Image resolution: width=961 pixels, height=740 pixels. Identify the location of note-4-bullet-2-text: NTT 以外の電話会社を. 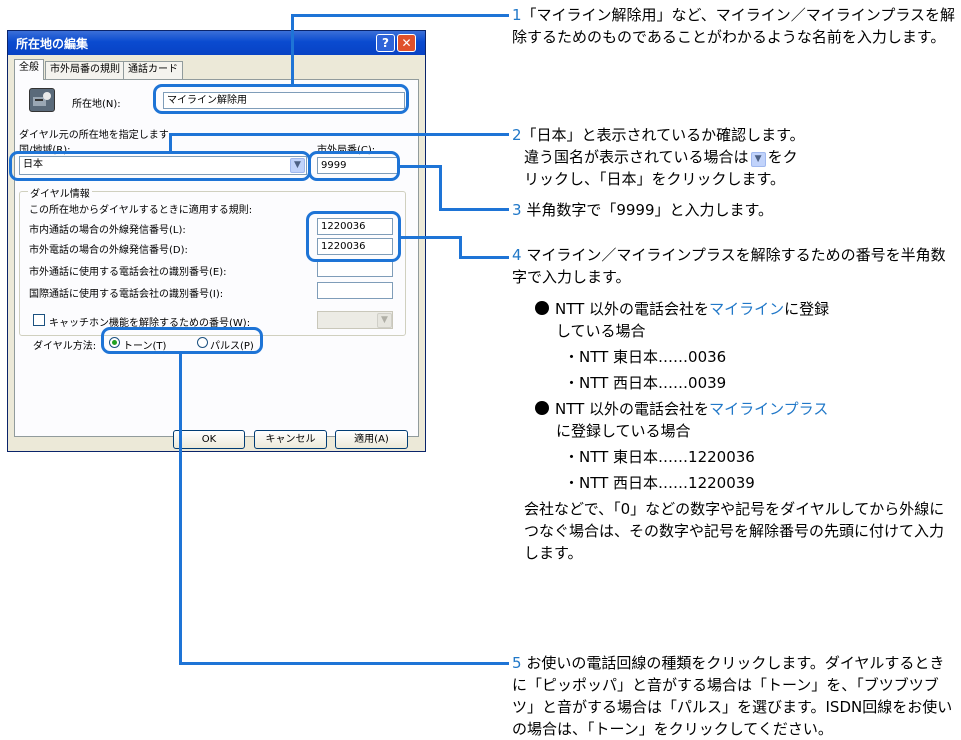
(632, 409).